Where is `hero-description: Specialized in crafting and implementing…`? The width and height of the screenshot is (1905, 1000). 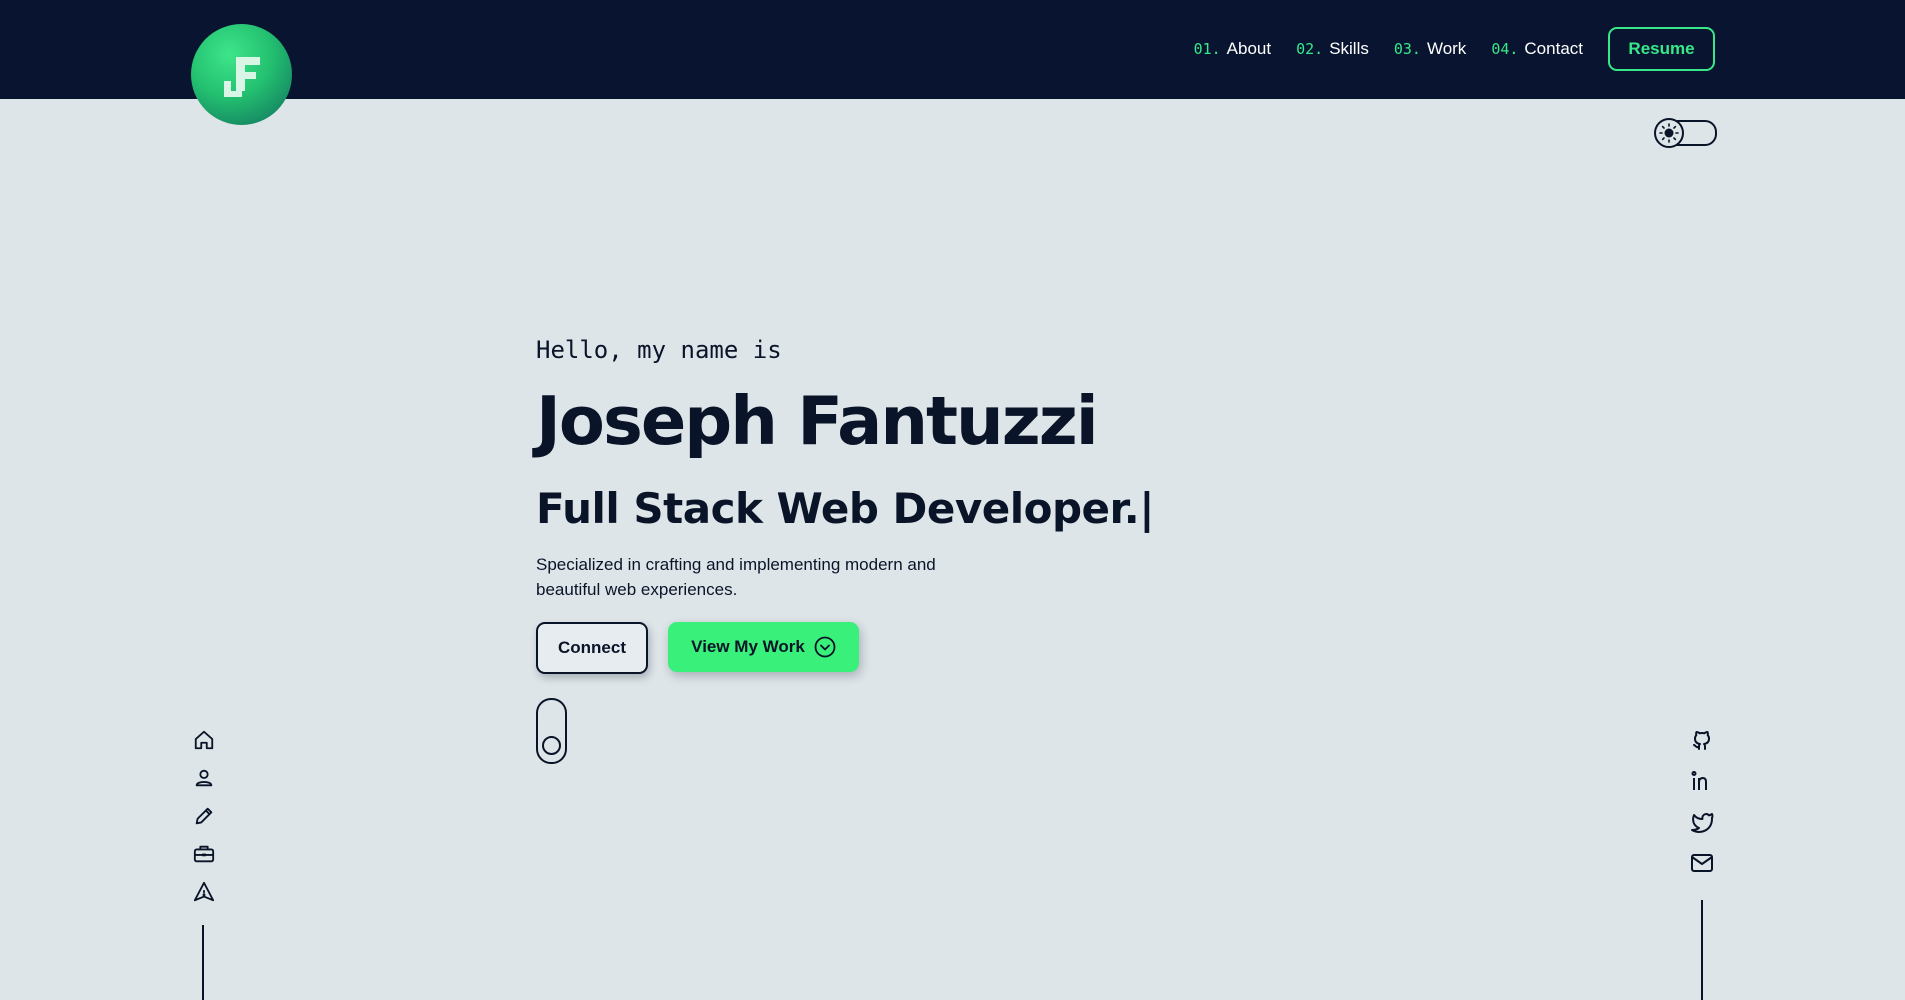
hero-description: Specialized in crafting and implementing… is located at coordinates (736, 577).